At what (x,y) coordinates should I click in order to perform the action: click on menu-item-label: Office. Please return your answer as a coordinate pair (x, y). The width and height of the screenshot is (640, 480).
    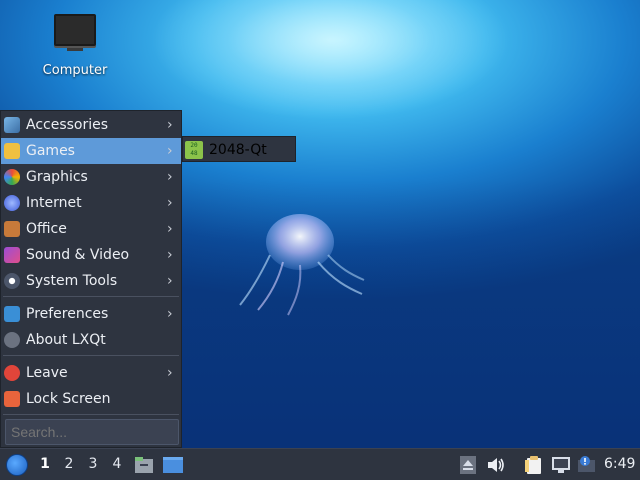
    Looking at the image, I should click on (46, 229).